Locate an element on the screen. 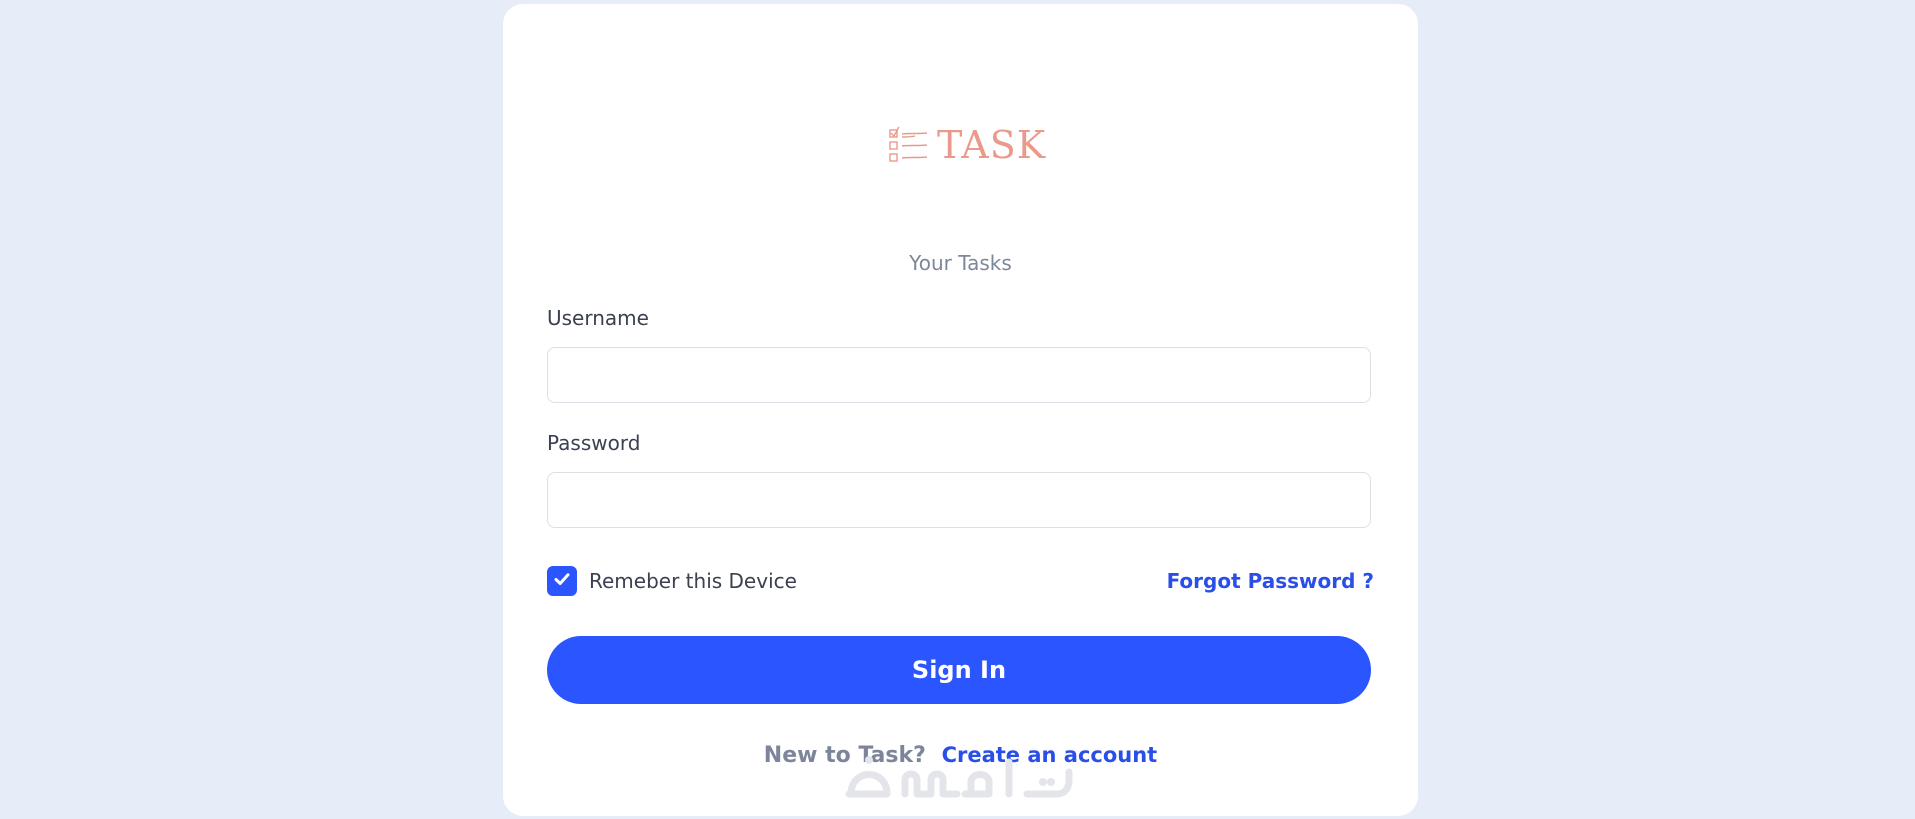 The height and width of the screenshot is (819, 1915). sign-in-button: Sign In is located at coordinates (959, 670).